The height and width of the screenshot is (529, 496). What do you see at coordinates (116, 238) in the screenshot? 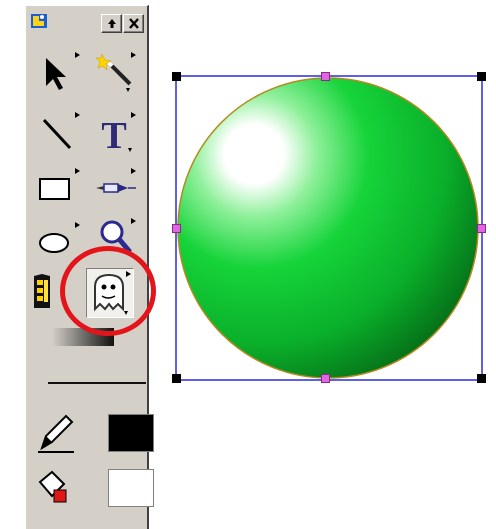
I see `tool-zoom` at bounding box center [116, 238].